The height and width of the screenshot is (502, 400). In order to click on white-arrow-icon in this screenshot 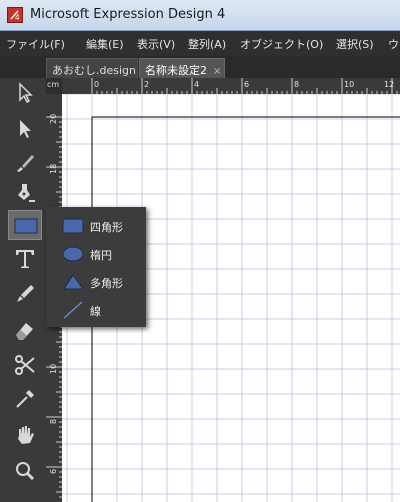, I will do `click(26, 93)`.